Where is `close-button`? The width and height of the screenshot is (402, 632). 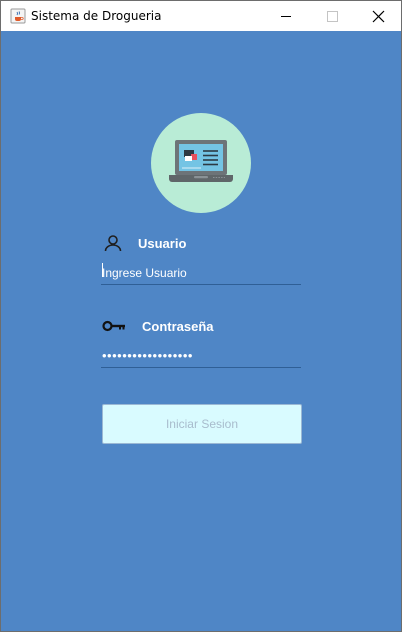
close-button is located at coordinates (378, 16).